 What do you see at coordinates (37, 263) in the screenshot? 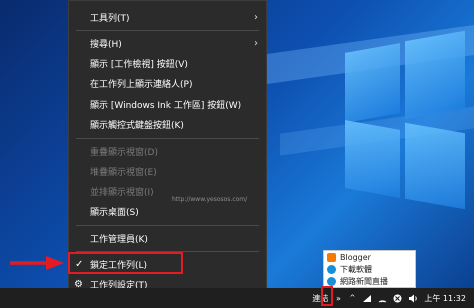
I see `red-arrow-icon` at bounding box center [37, 263].